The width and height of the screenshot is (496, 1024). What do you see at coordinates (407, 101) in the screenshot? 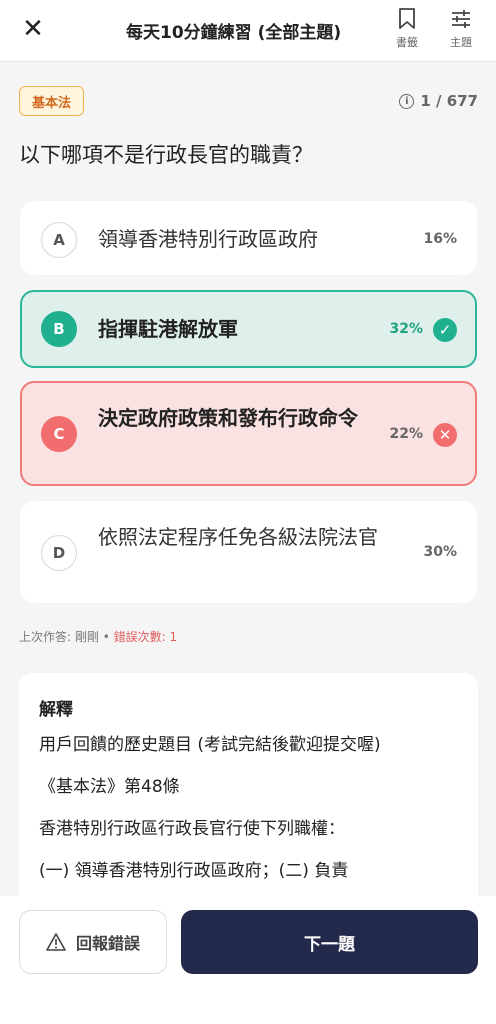
I see `info-icon: i` at bounding box center [407, 101].